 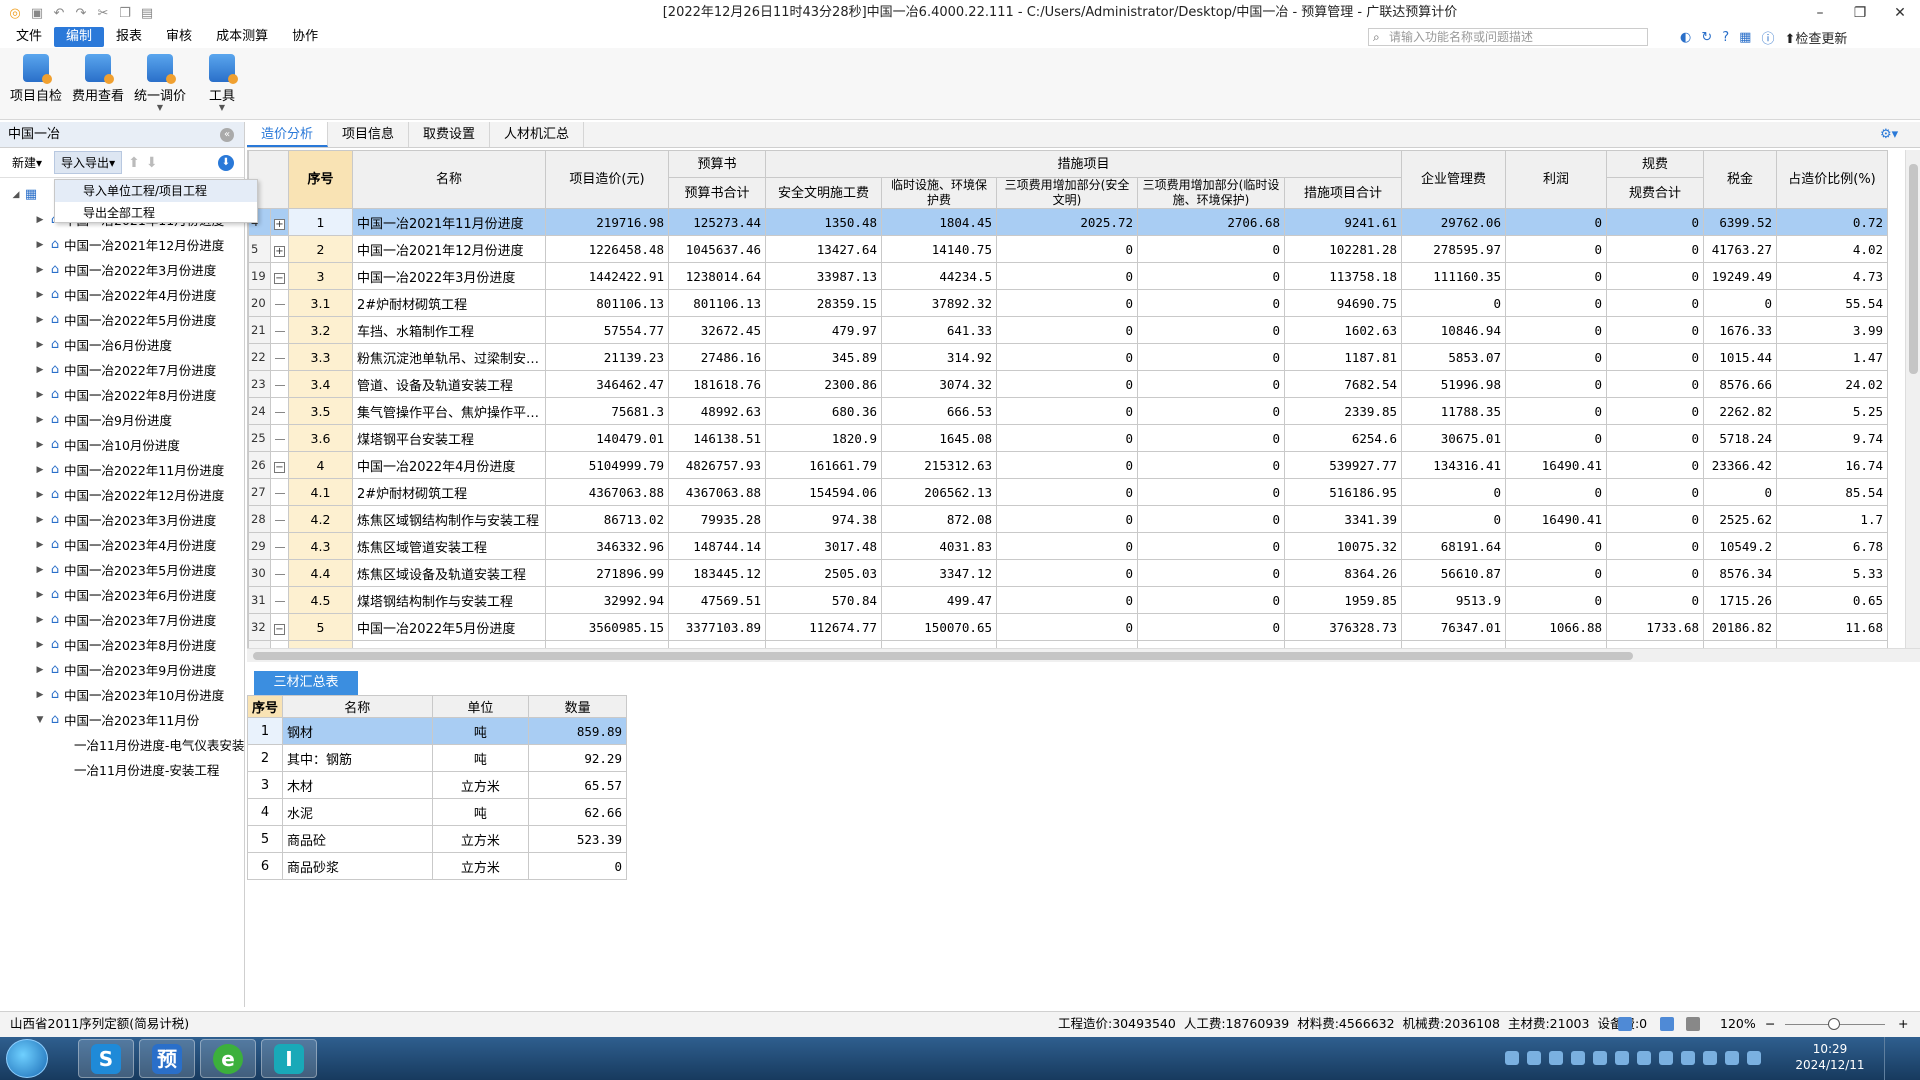 What do you see at coordinates (1453, 492) in the screenshot?
I see `management-fee-cell: 0` at bounding box center [1453, 492].